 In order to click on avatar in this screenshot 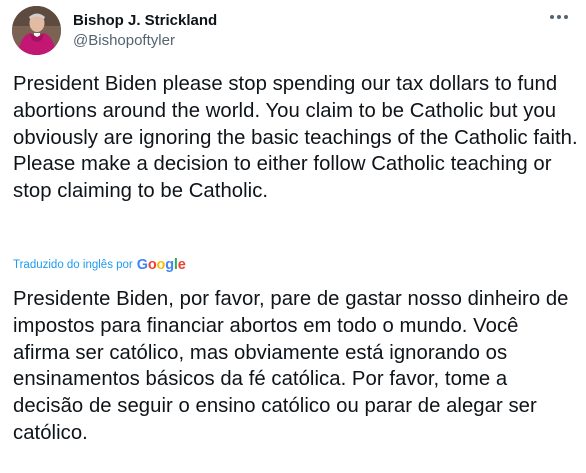, I will do `click(36, 30)`.